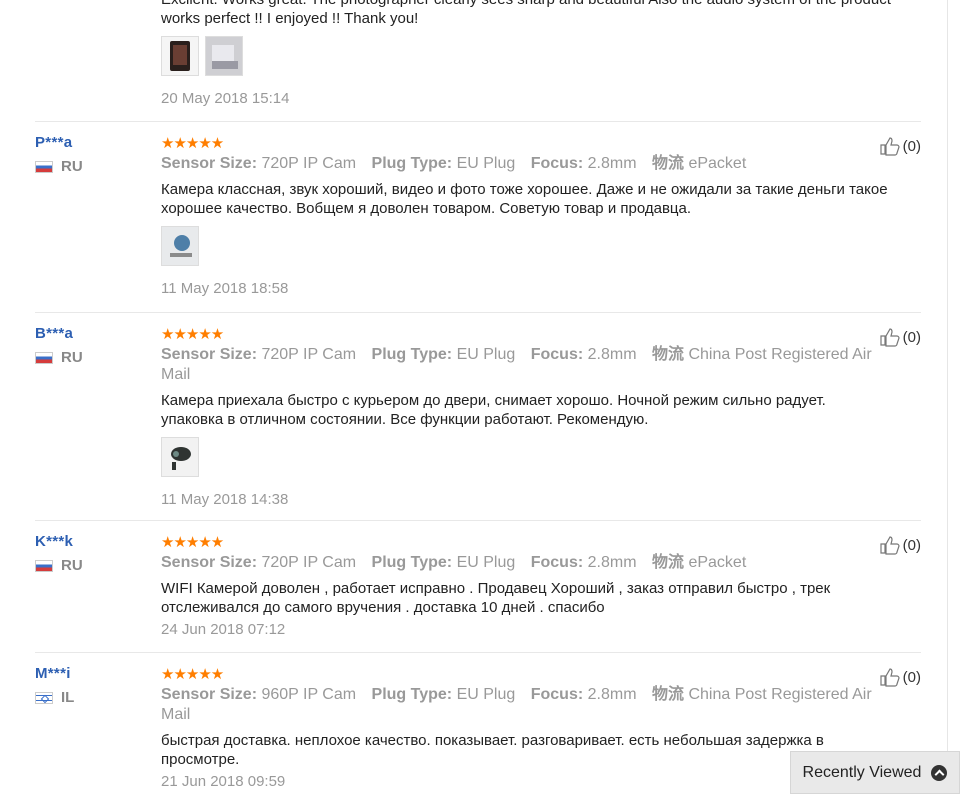 Image resolution: width=960 pixels, height=795 pixels. Describe the element at coordinates (225, 98) in the screenshot. I see `review-date: 20 May 2018 15:14` at that location.